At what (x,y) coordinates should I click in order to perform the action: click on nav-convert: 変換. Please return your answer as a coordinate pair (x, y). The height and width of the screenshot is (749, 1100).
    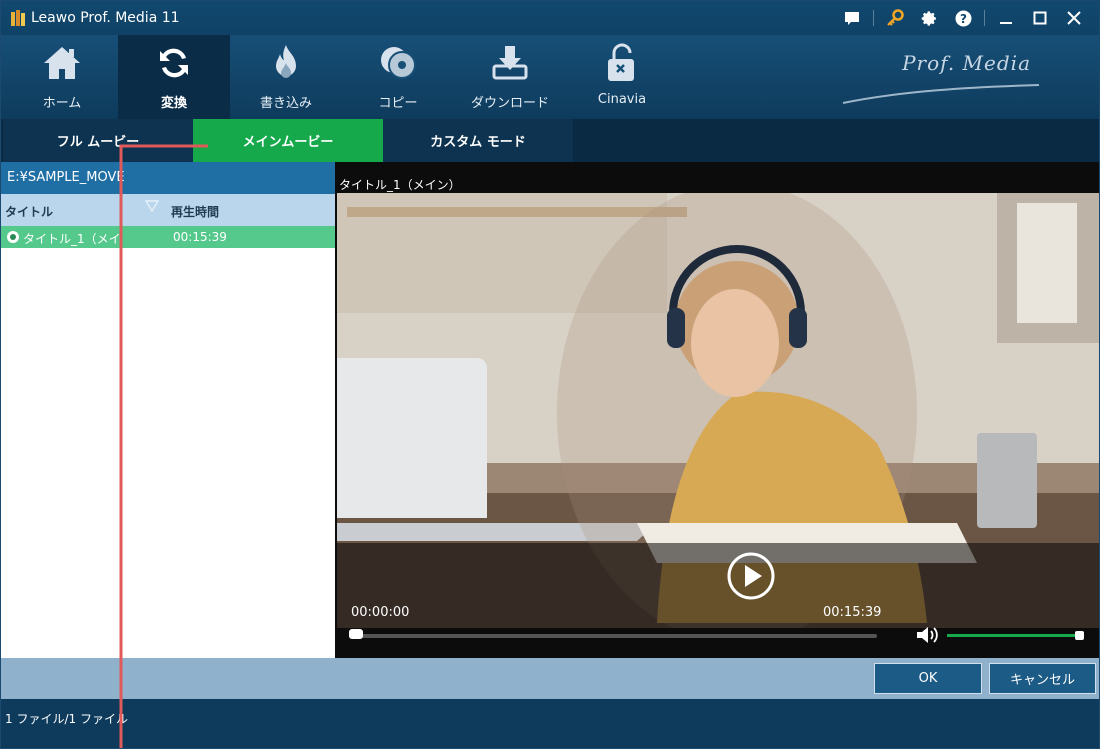
    Looking at the image, I should click on (174, 77).